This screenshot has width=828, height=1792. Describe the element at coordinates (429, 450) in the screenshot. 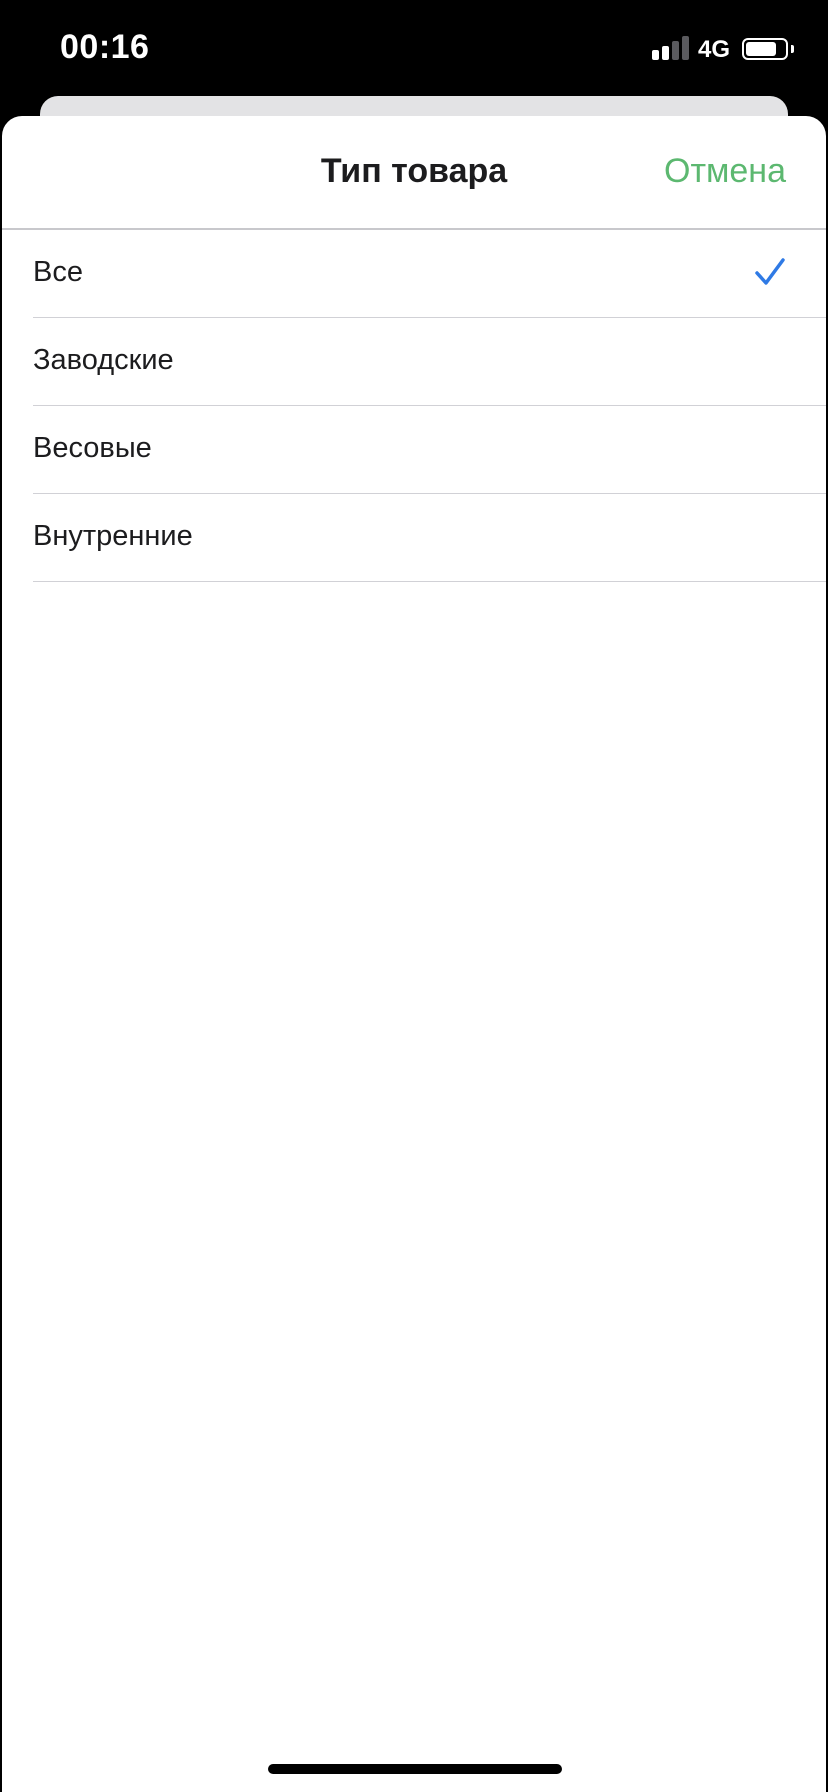

I see `option-weighted: Весовые` at that location.